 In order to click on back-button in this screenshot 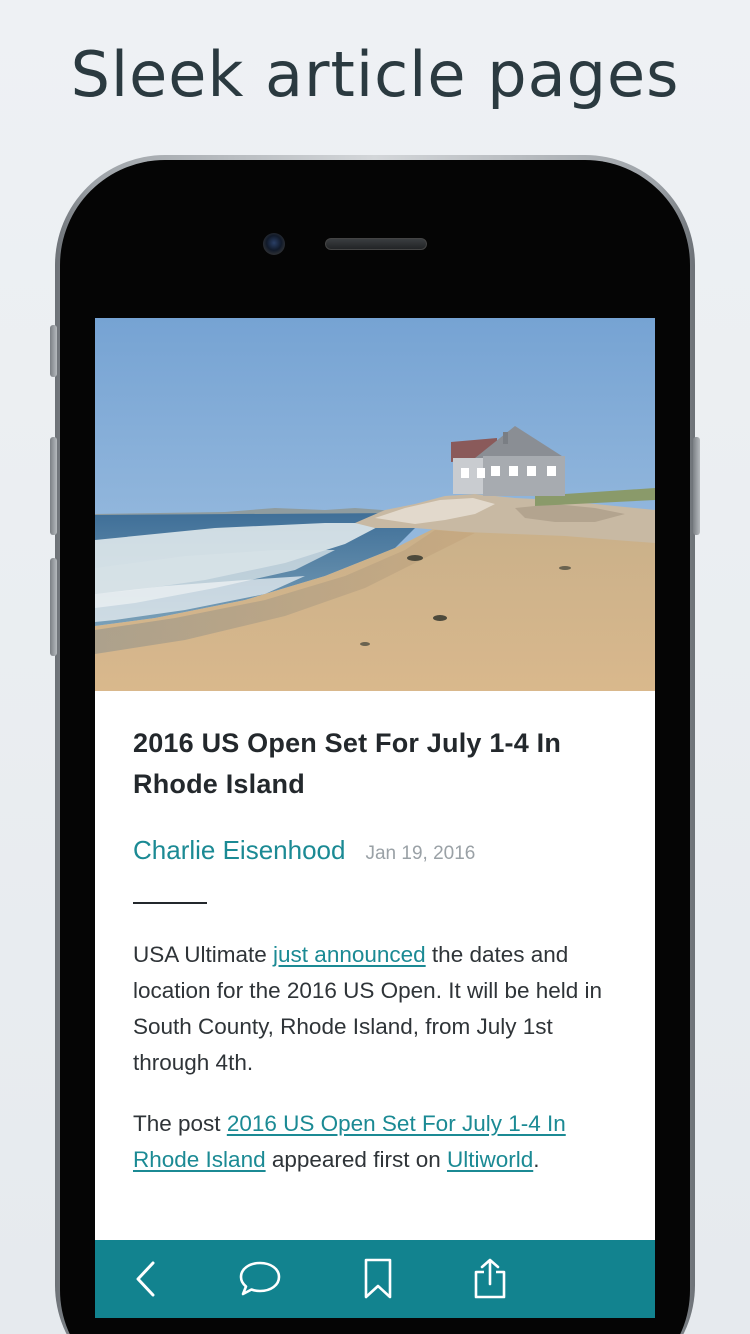, I will do `click(146, 1279)`.